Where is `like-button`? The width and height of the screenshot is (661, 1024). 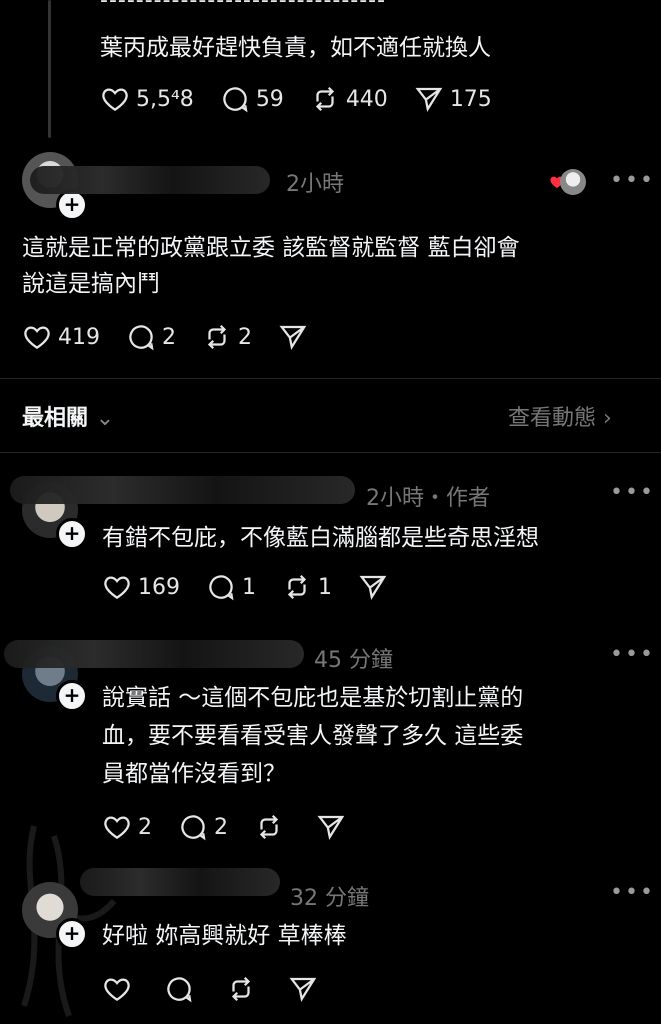
like-button is located at coordinates (120, 989).